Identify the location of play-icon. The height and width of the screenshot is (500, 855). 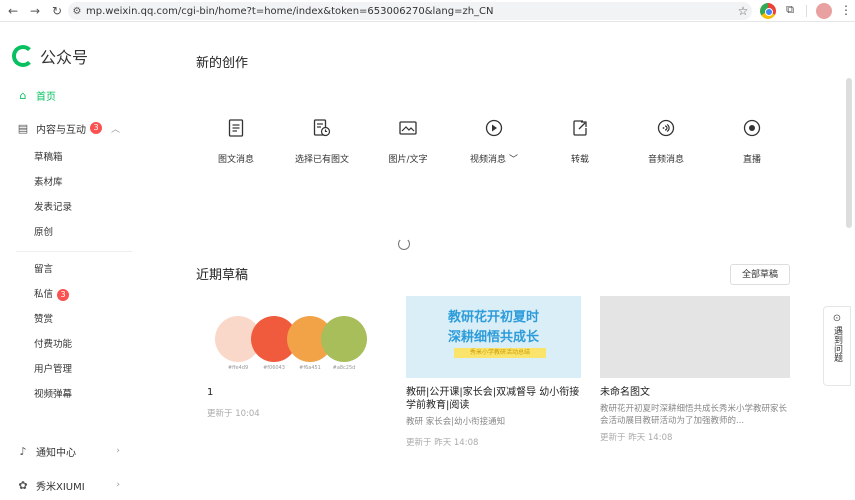
(494, 128).